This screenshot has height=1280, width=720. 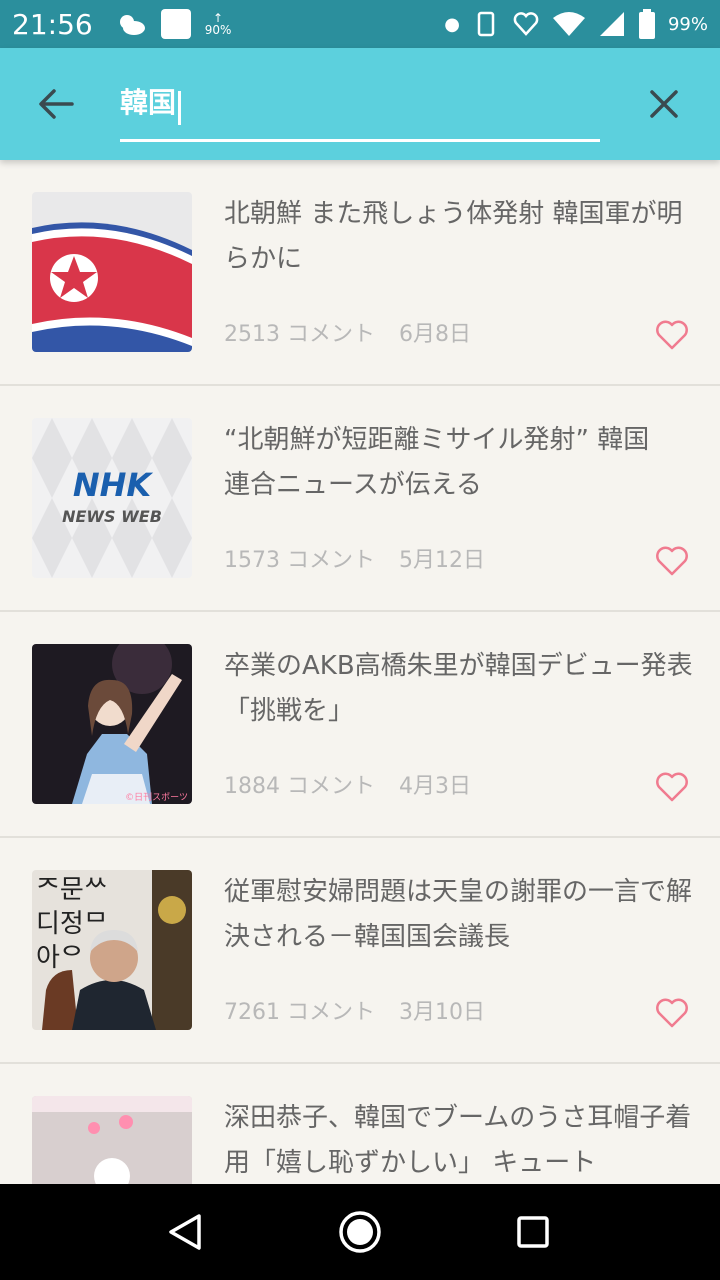 I want to click on svg-text: ᄌ문ᄊ, so click(x=72, y=890).